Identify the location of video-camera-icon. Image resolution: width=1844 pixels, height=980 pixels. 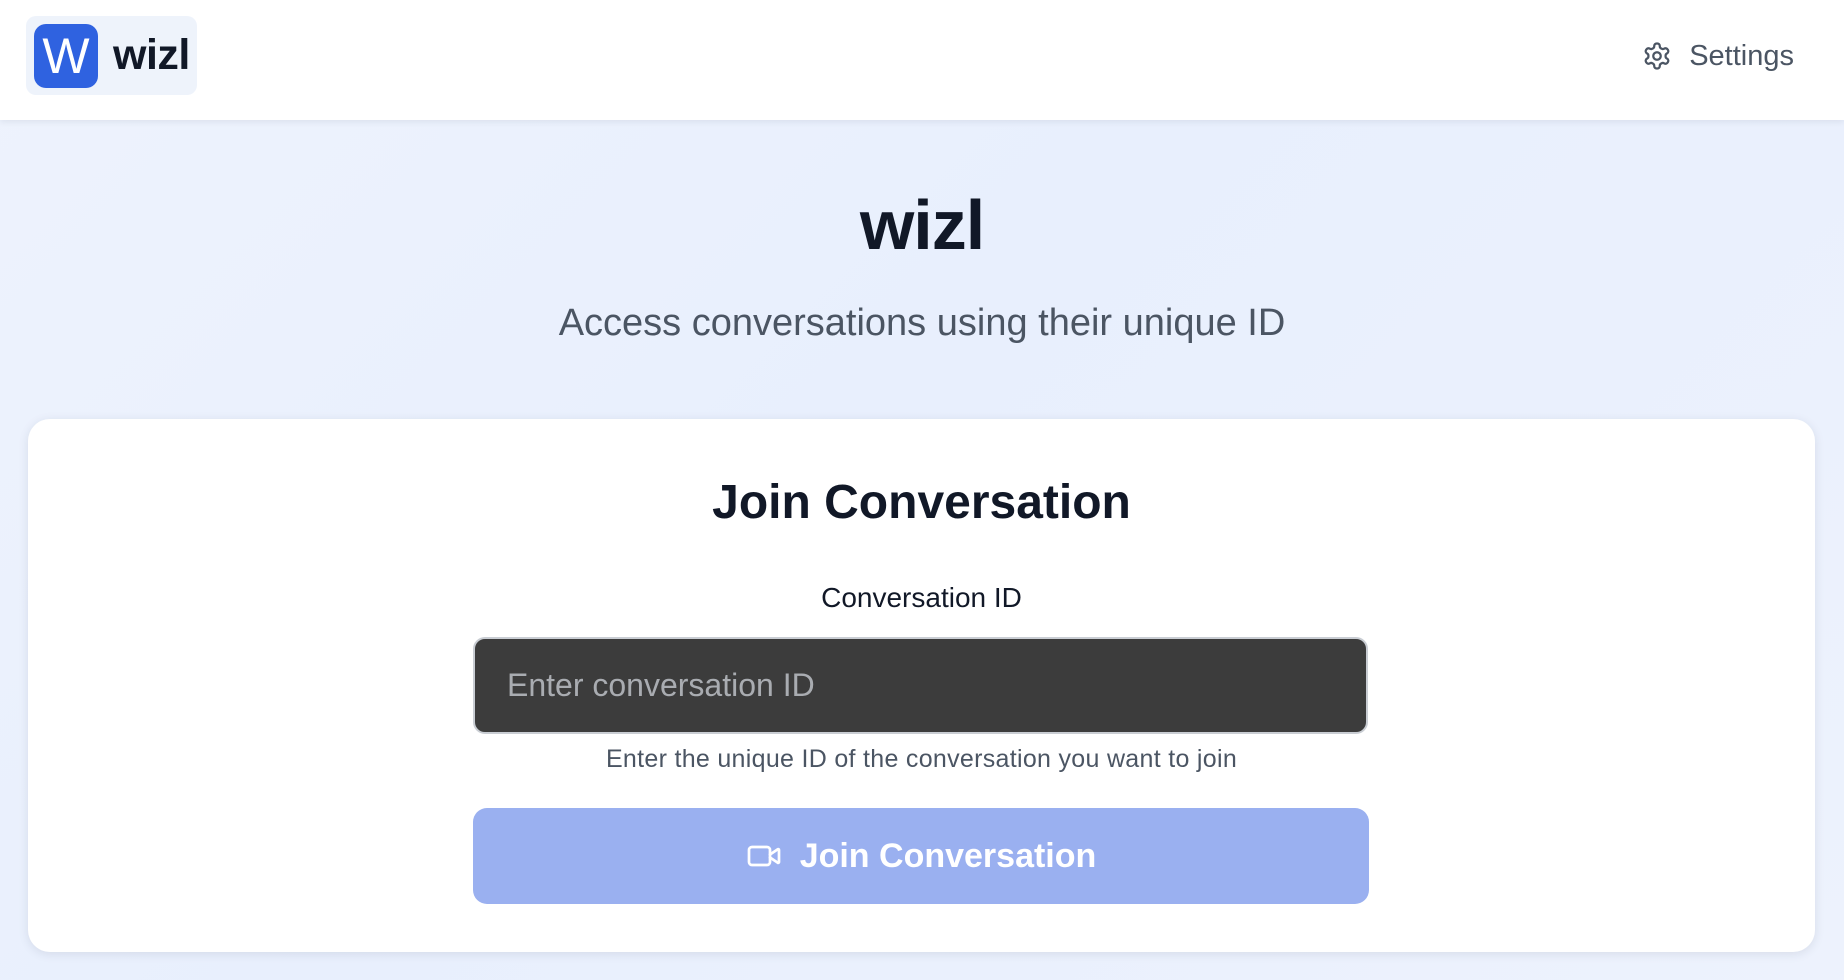
(764, 856).